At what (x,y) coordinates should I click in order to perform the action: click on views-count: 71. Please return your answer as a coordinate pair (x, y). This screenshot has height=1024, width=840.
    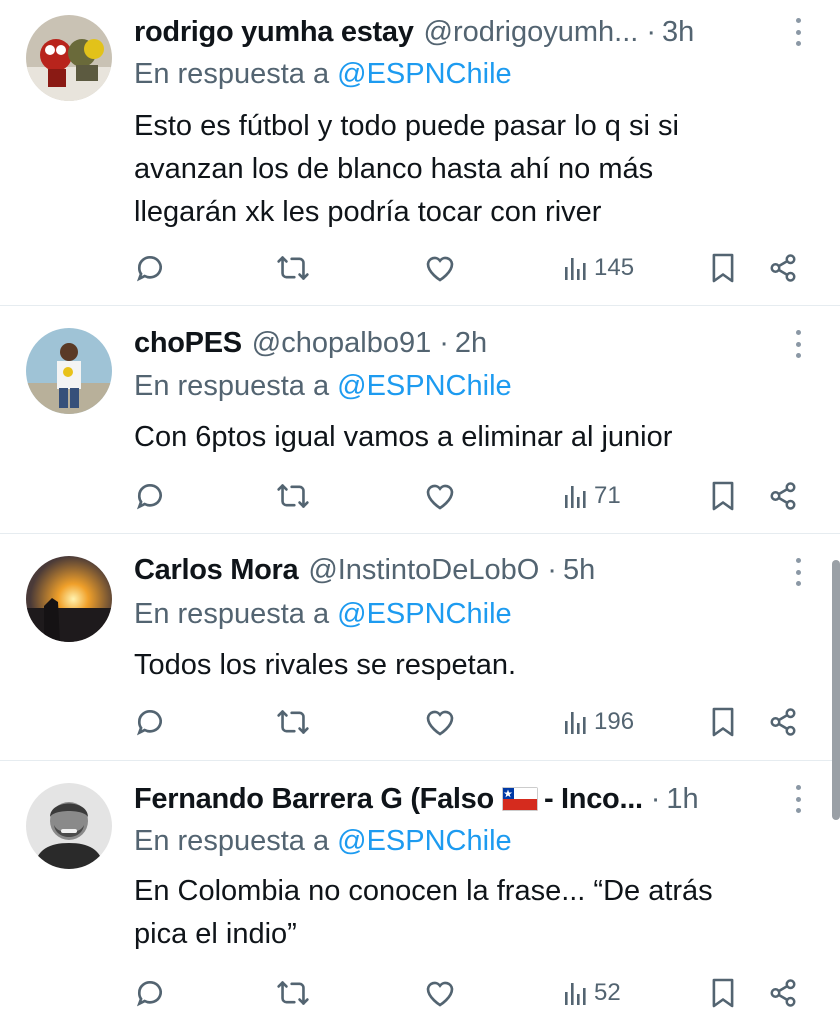
    Looking at the image, I should click on (607, 495).